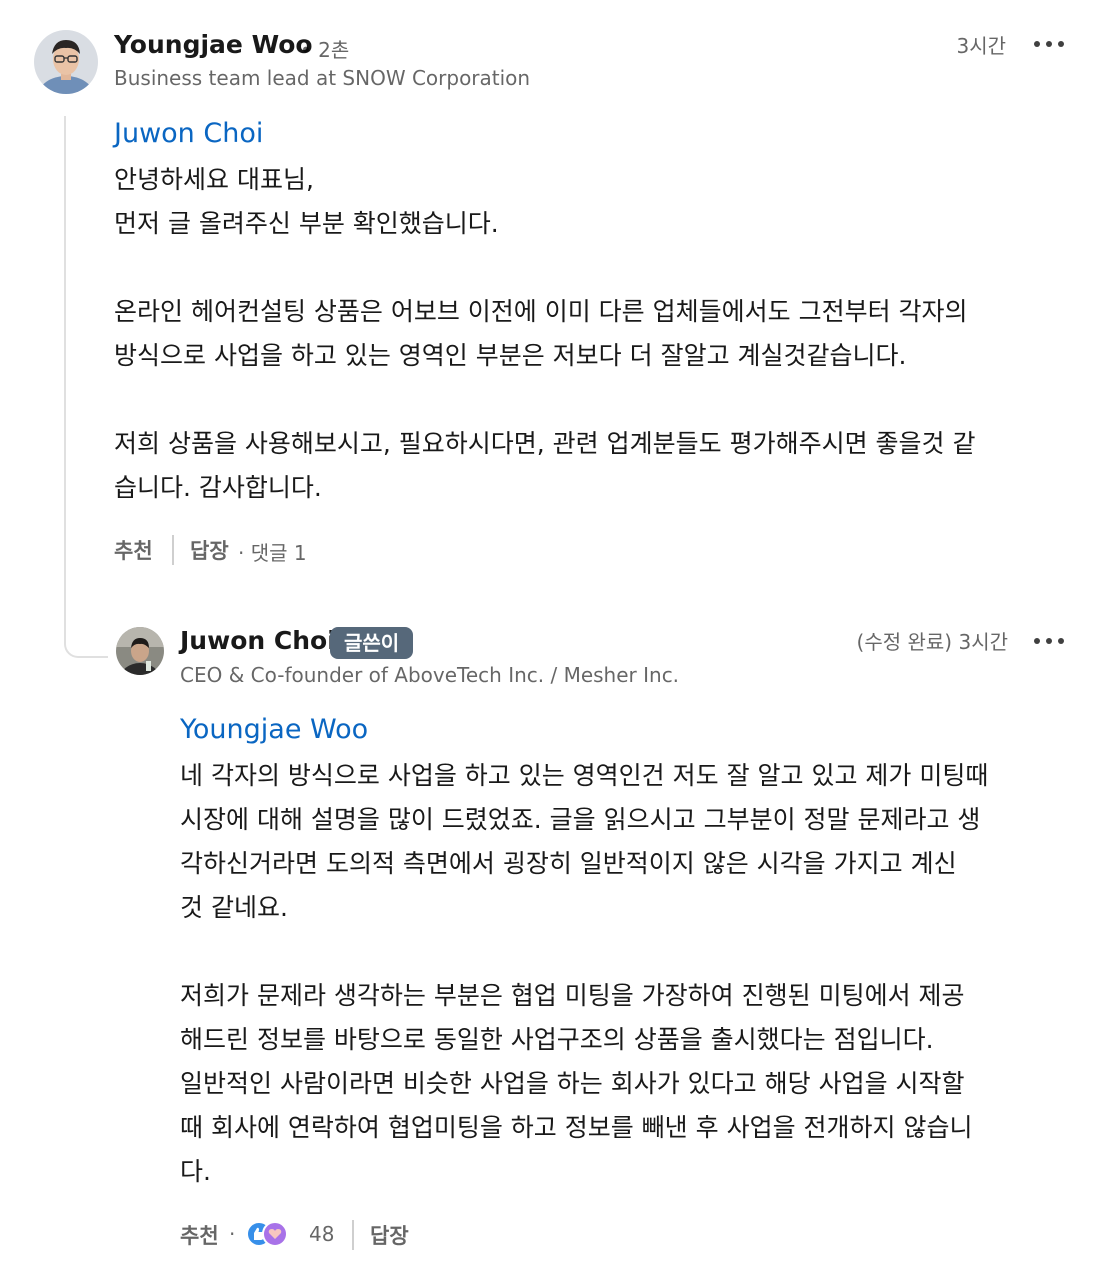 This screenshot has height=1286, width=1102. What do you see at coordinates (981, 46) in the screenshot?
I see `comment1-time: 3시간` at bounding box center [981, 46].